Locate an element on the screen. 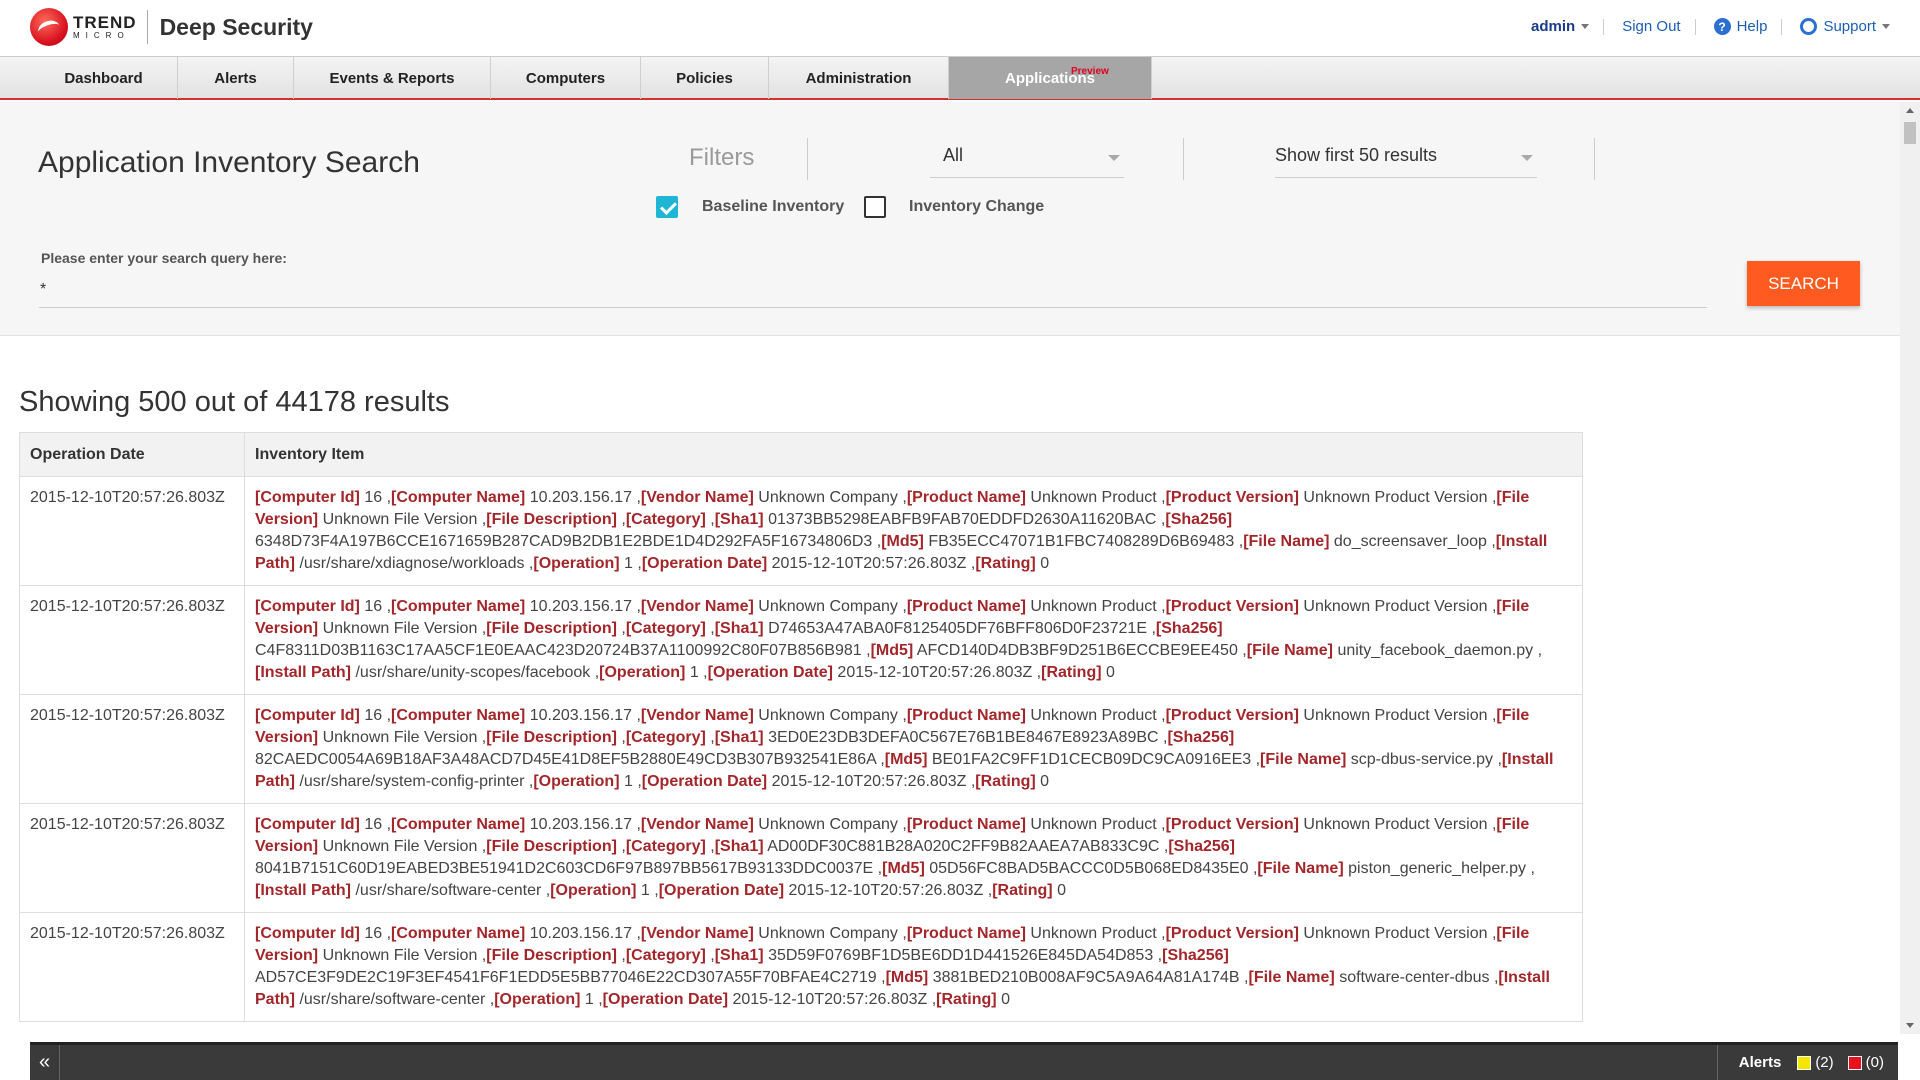 The width and height of the screenshot is (1920, 1080). scroll-thumb is located at coordinates (1910, 133).